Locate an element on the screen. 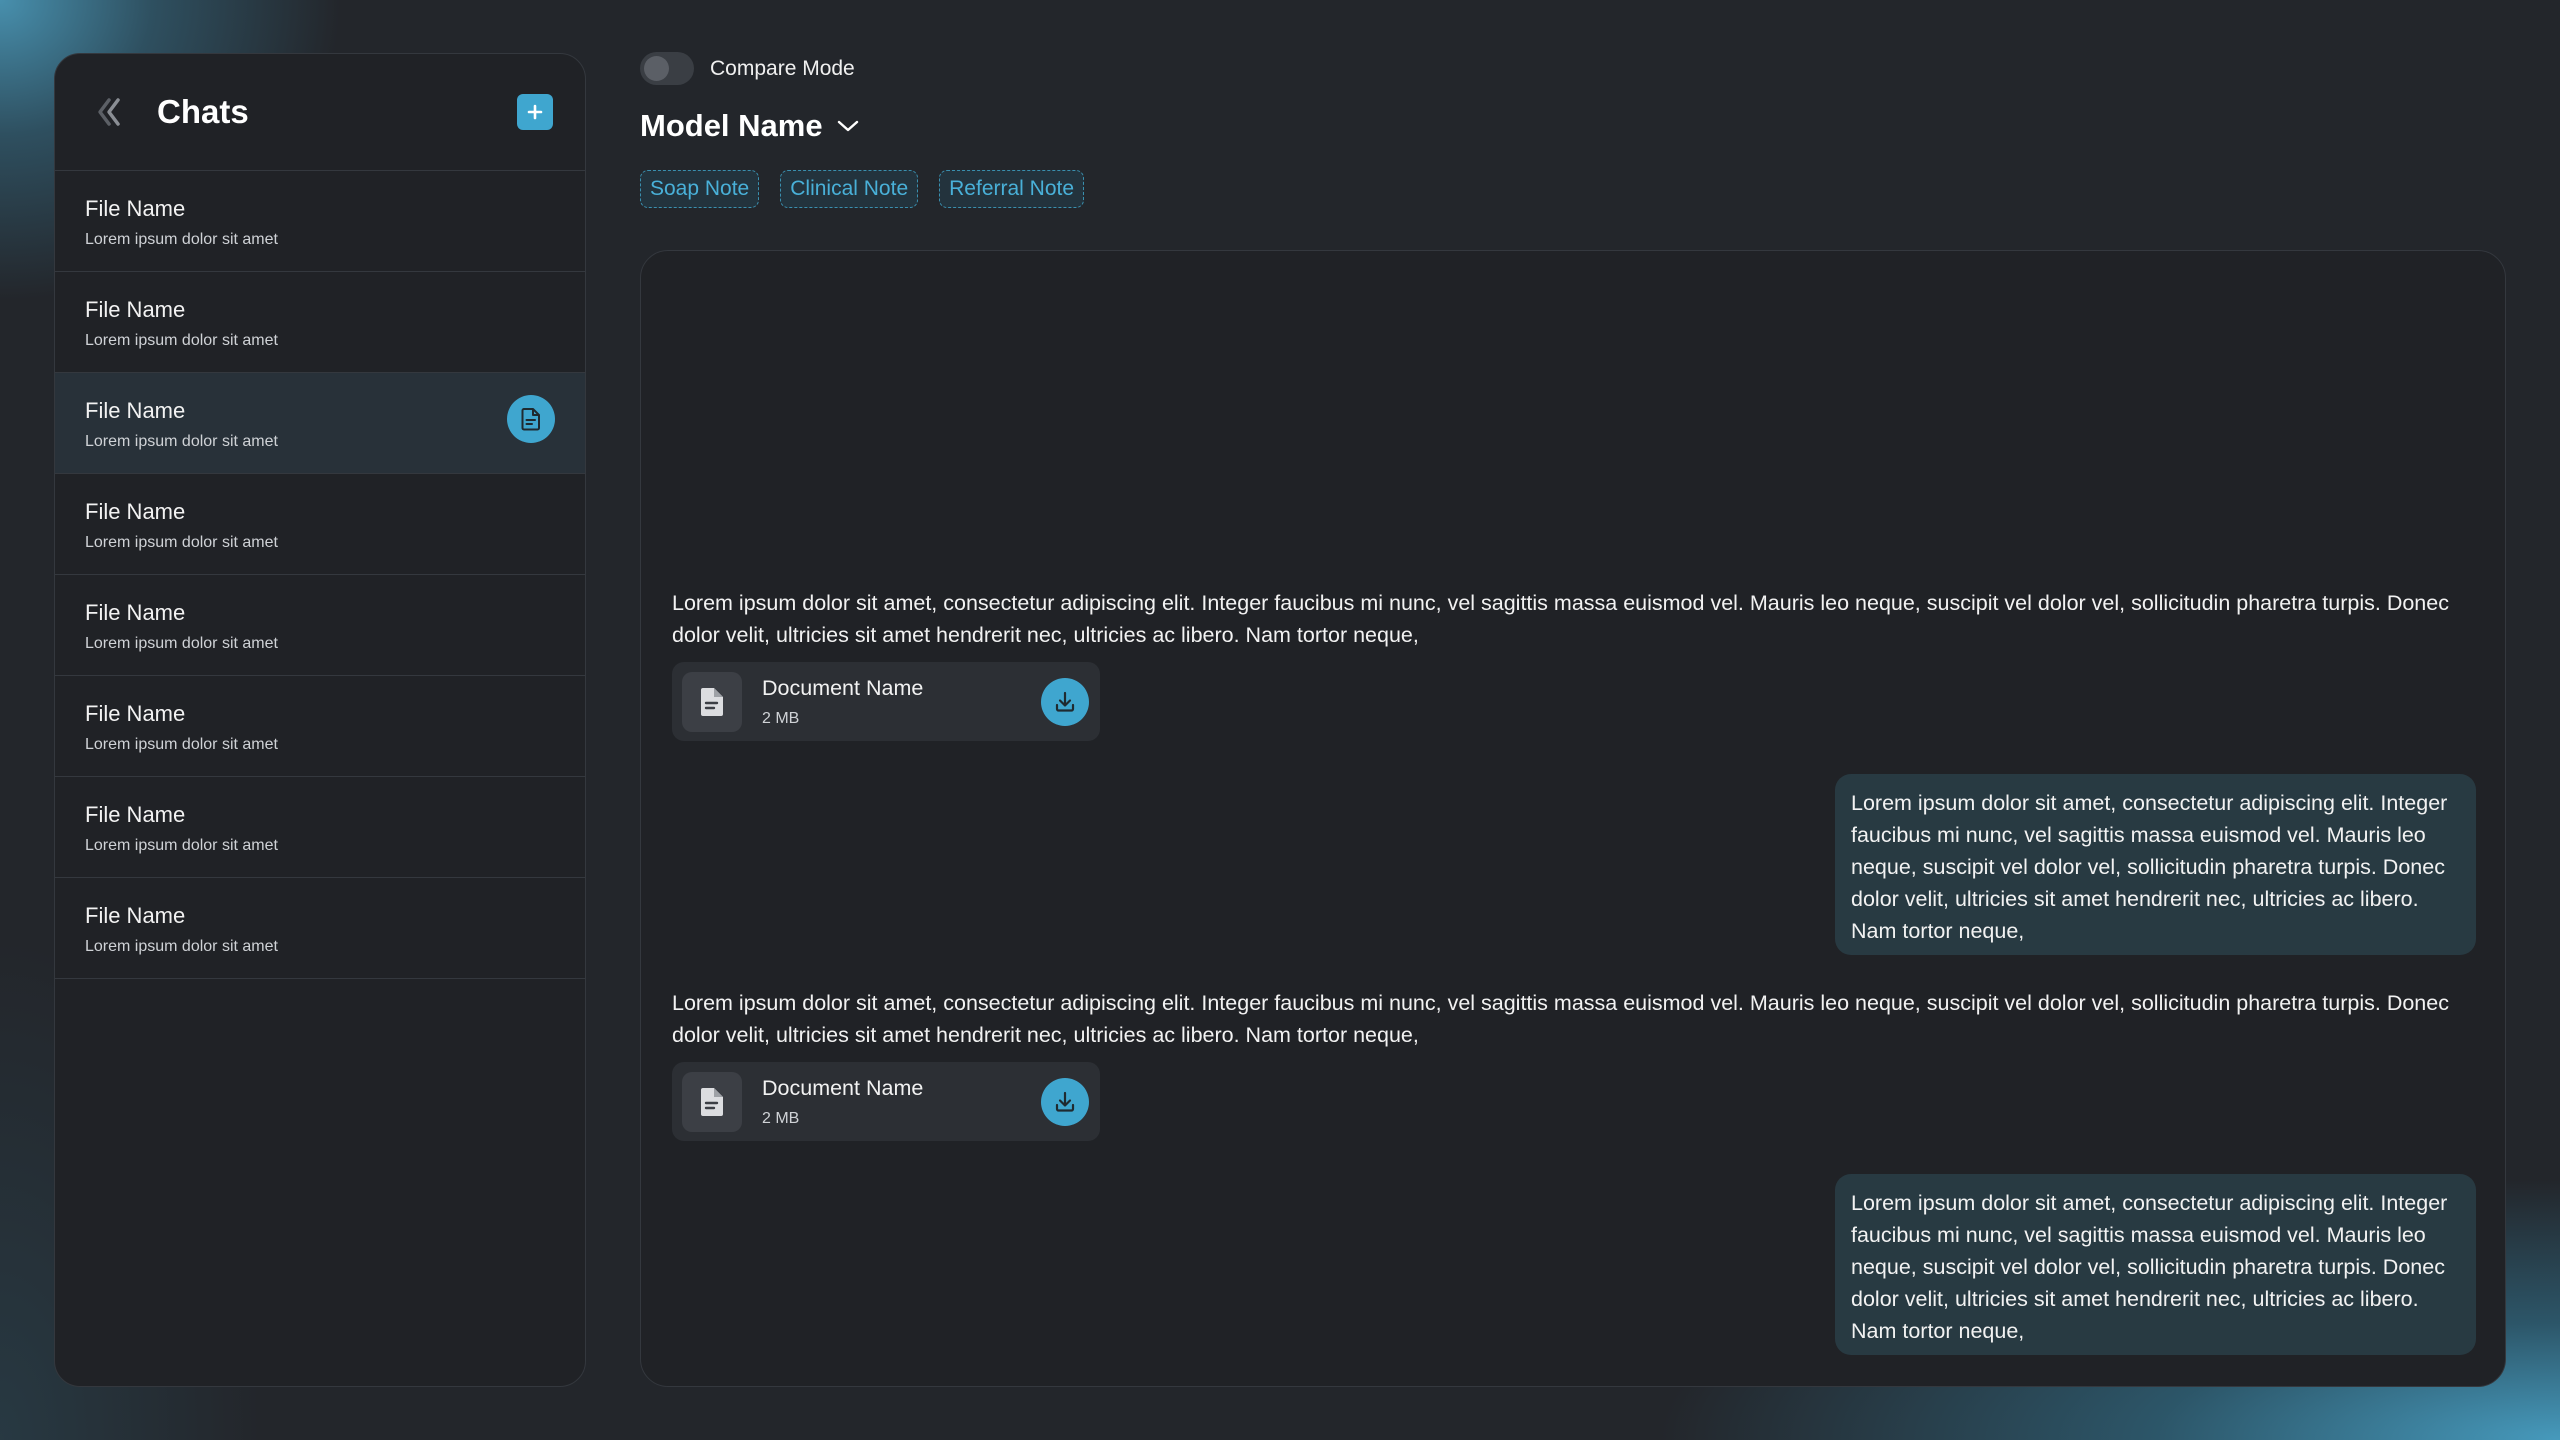 This screenshot has height=1440, width=2560. toggle-knob is located at coordinates (656, 68).